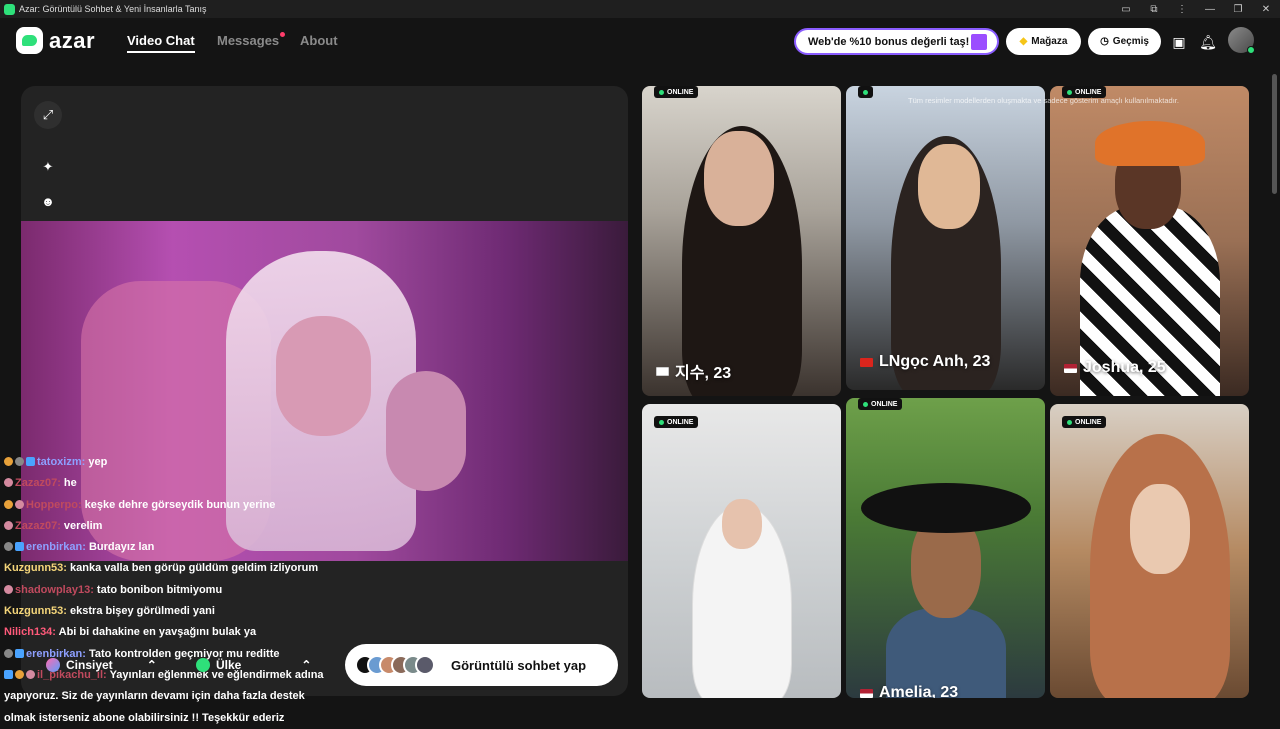 This screenshot has height=729, width=1280. Describe the element at coordinates (945, 238) in the screenshot. I see `profile-card: LNgọc Anh, 23` at that location.